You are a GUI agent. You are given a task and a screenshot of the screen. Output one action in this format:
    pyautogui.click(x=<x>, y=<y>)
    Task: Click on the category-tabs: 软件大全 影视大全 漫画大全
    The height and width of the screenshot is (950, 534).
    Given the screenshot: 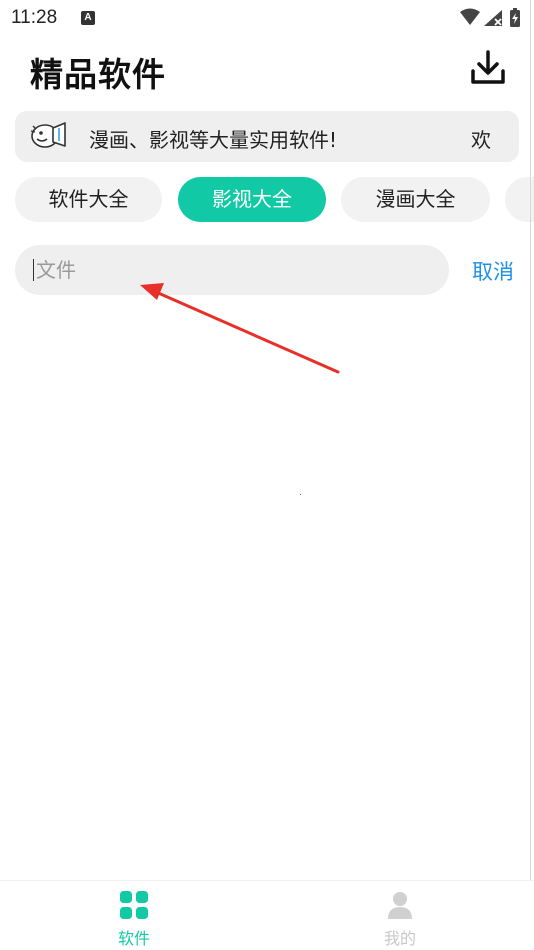 What is the action you would take?
    pyautogui.click(x=267, y=200)
    